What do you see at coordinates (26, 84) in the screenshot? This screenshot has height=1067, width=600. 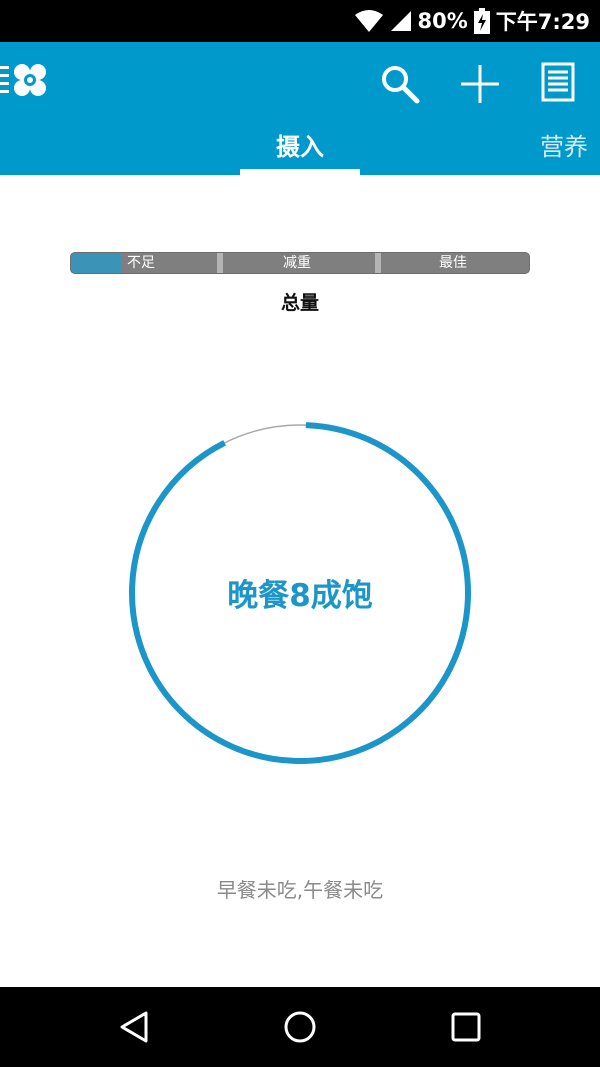 I see `clover-list-icon` at bounding box center [26, 84].